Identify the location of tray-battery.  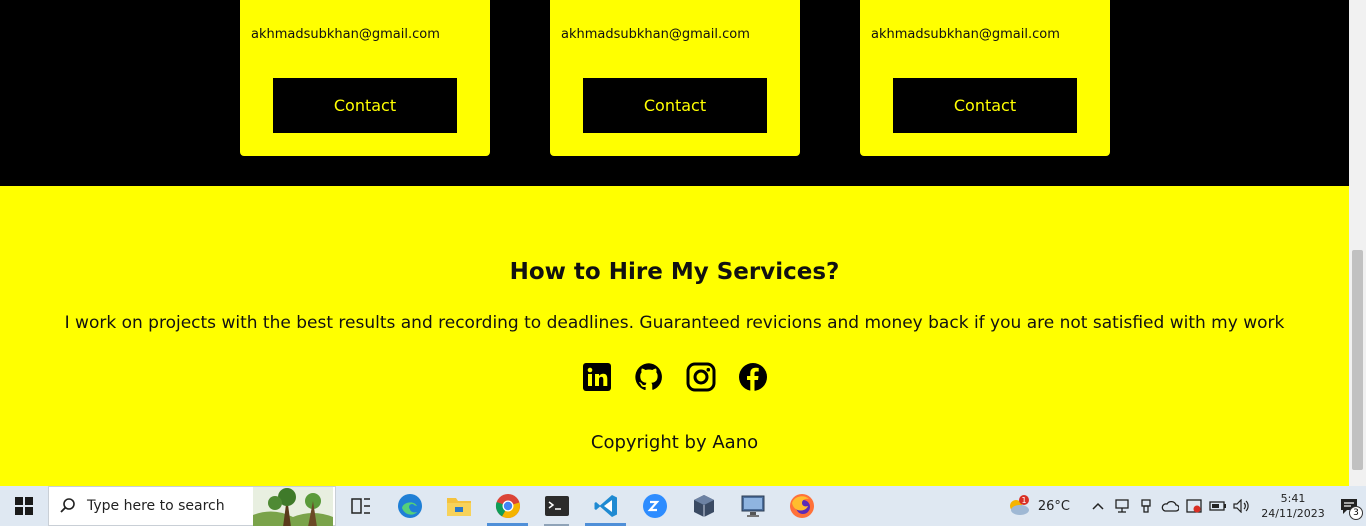
(1218, 506).